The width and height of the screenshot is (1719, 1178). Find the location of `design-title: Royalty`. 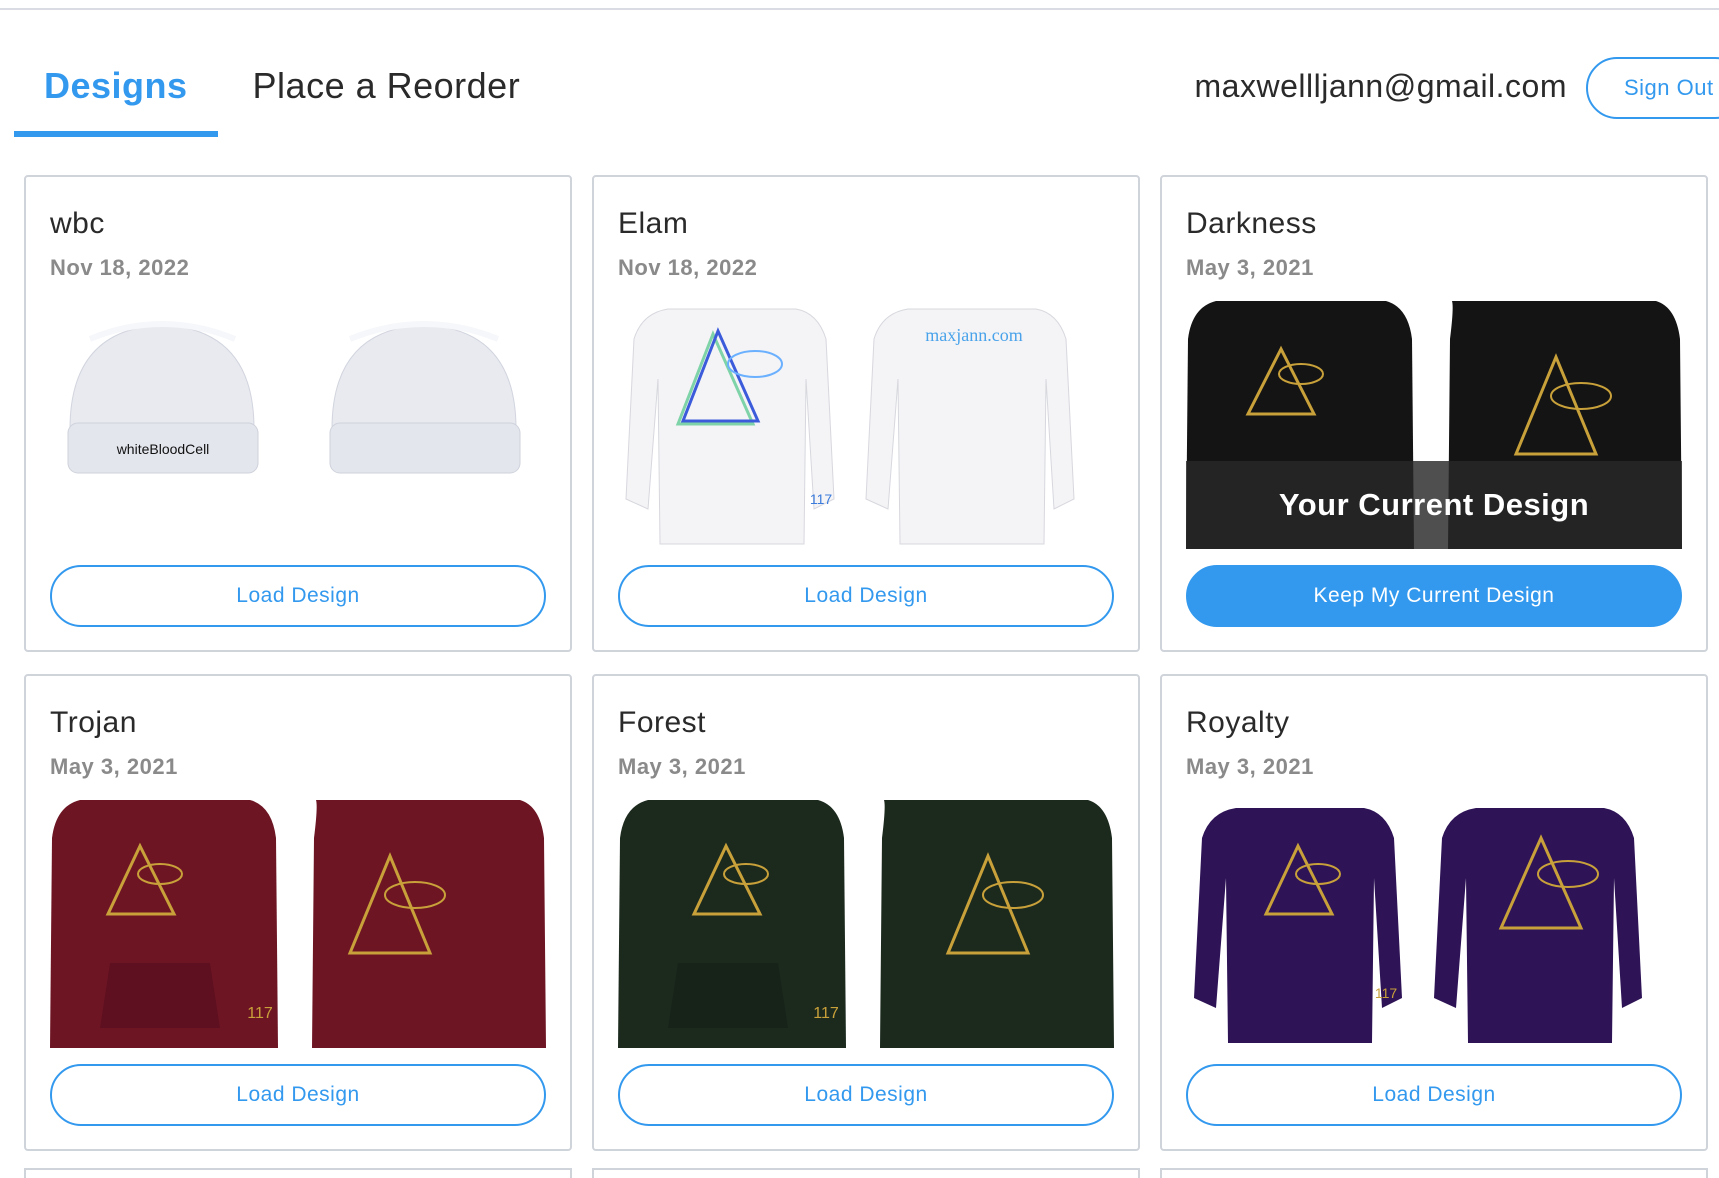

design-title: Royalty is located at coordinates (1238, 722).